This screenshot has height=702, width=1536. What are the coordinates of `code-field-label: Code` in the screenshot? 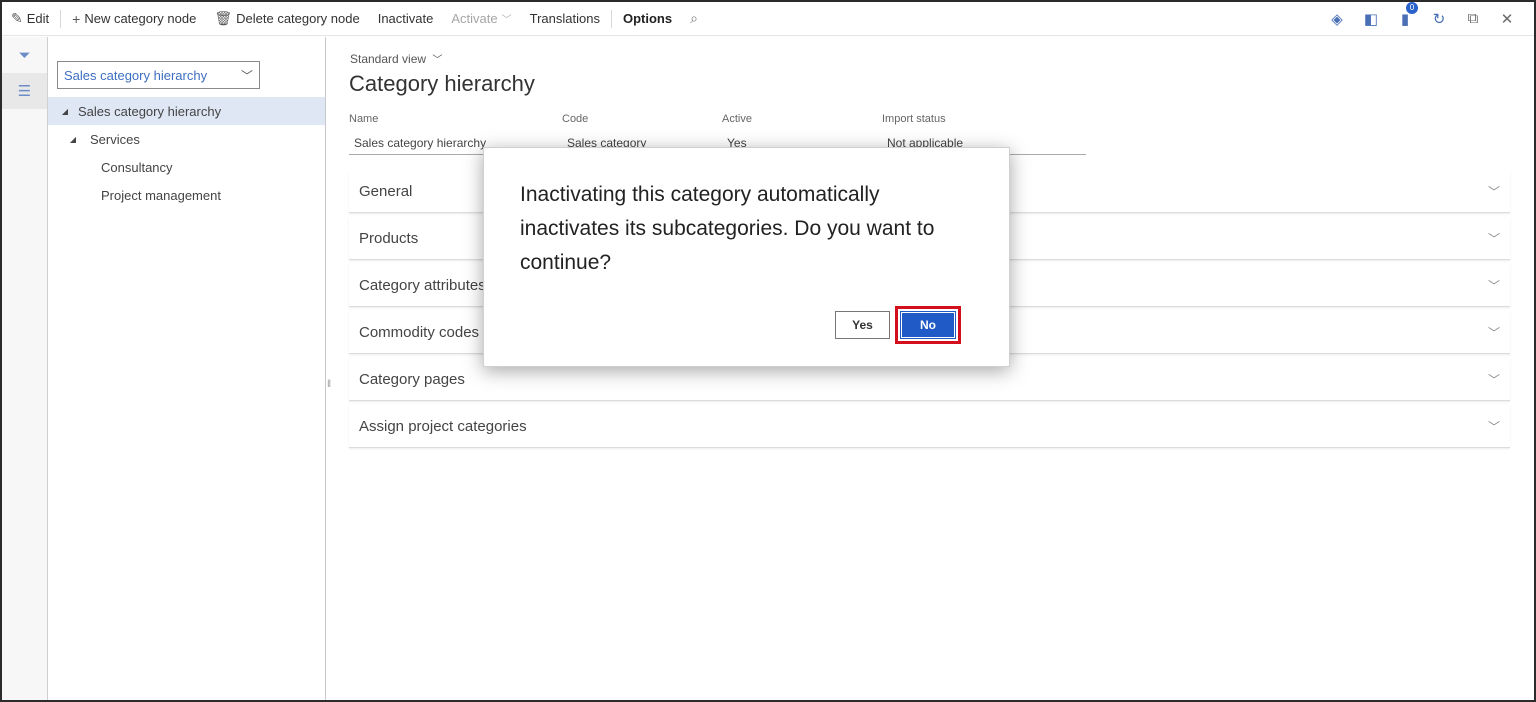 It's located at (575, 119).